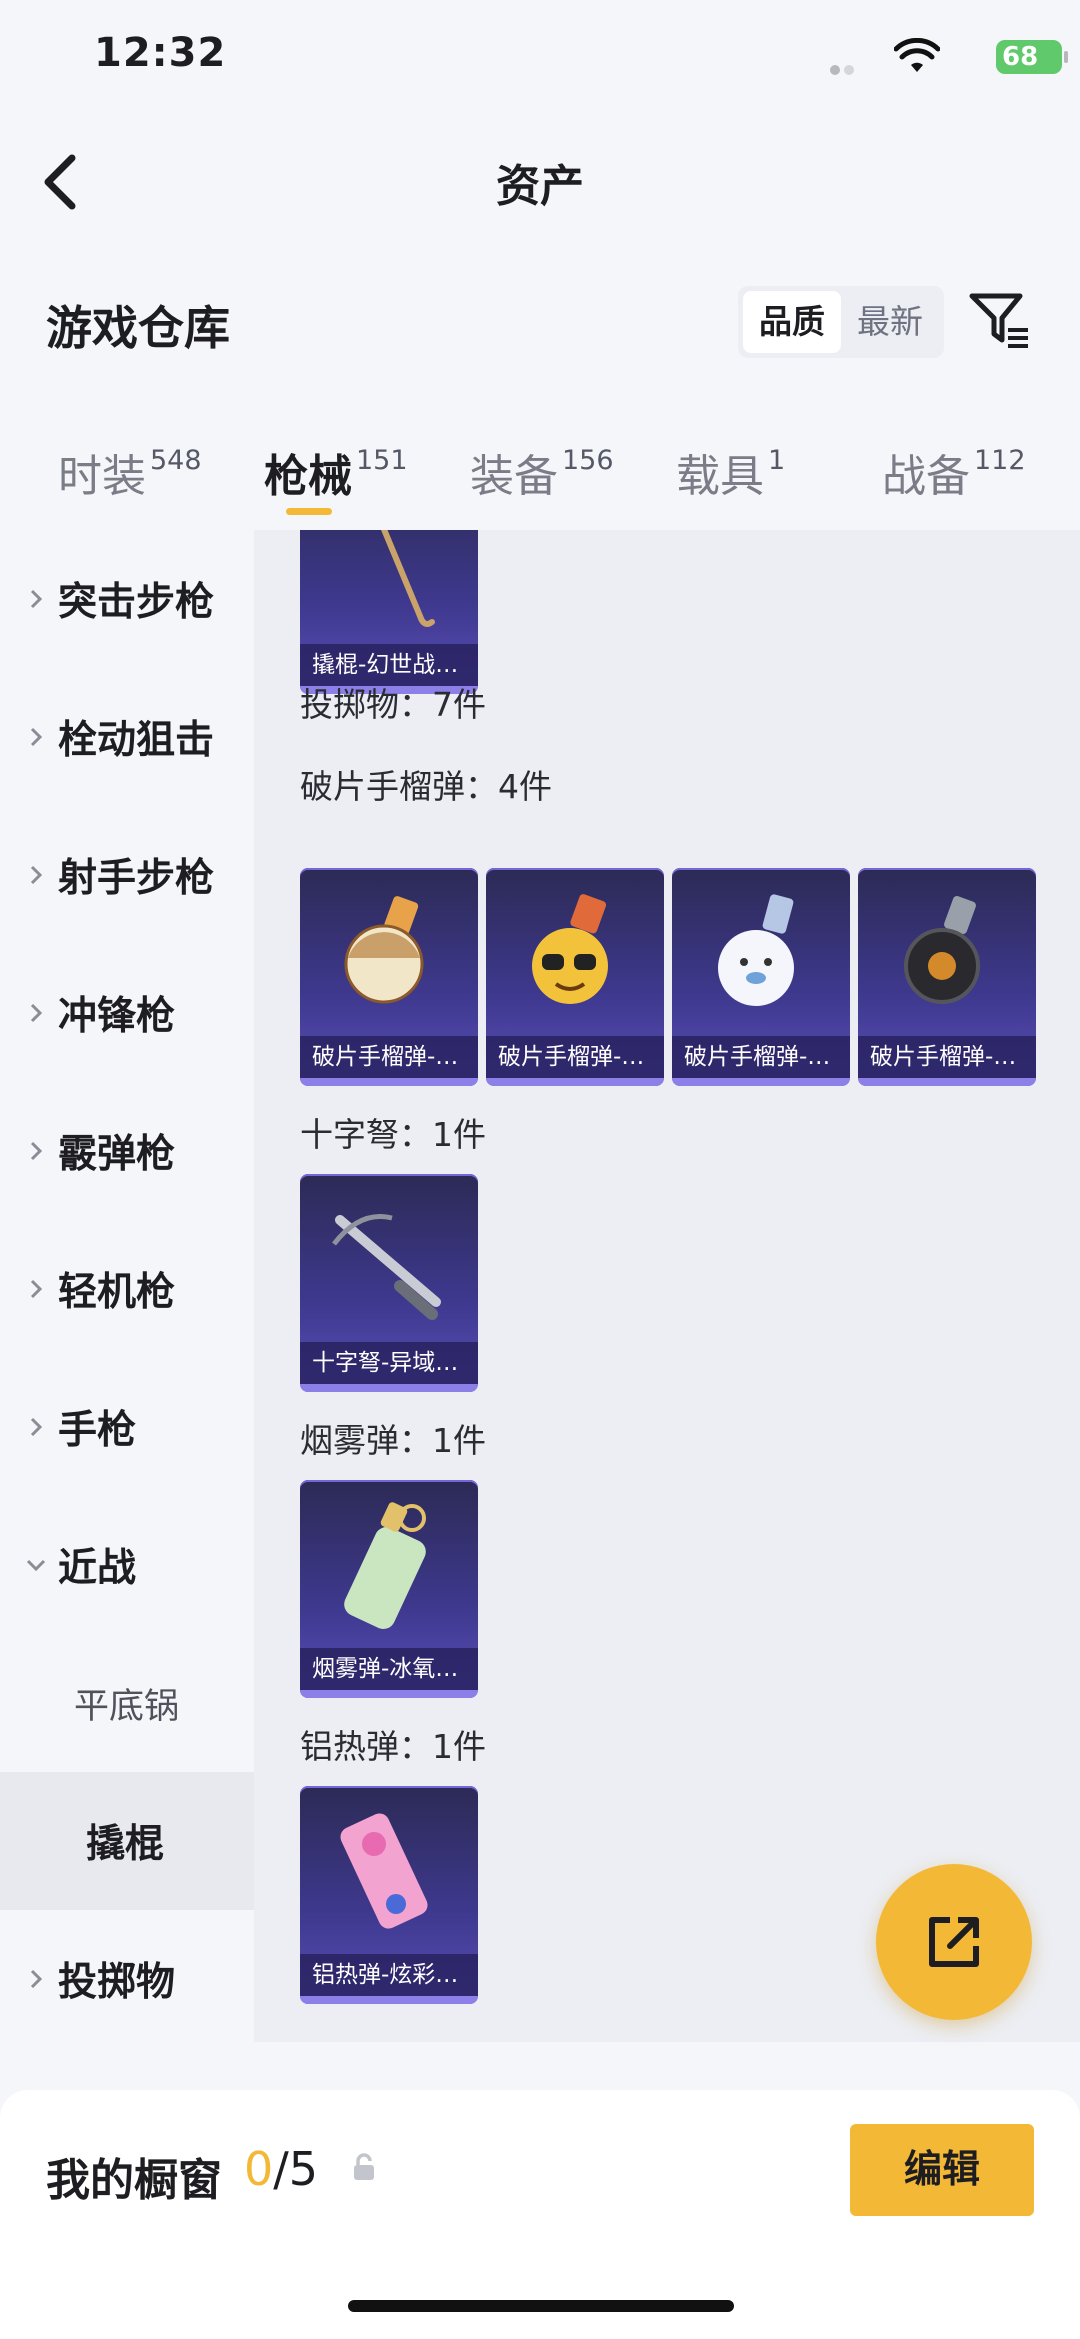 The image size is (1080, 2339). I want to click on tab-count: 112, so click(1000, 460).